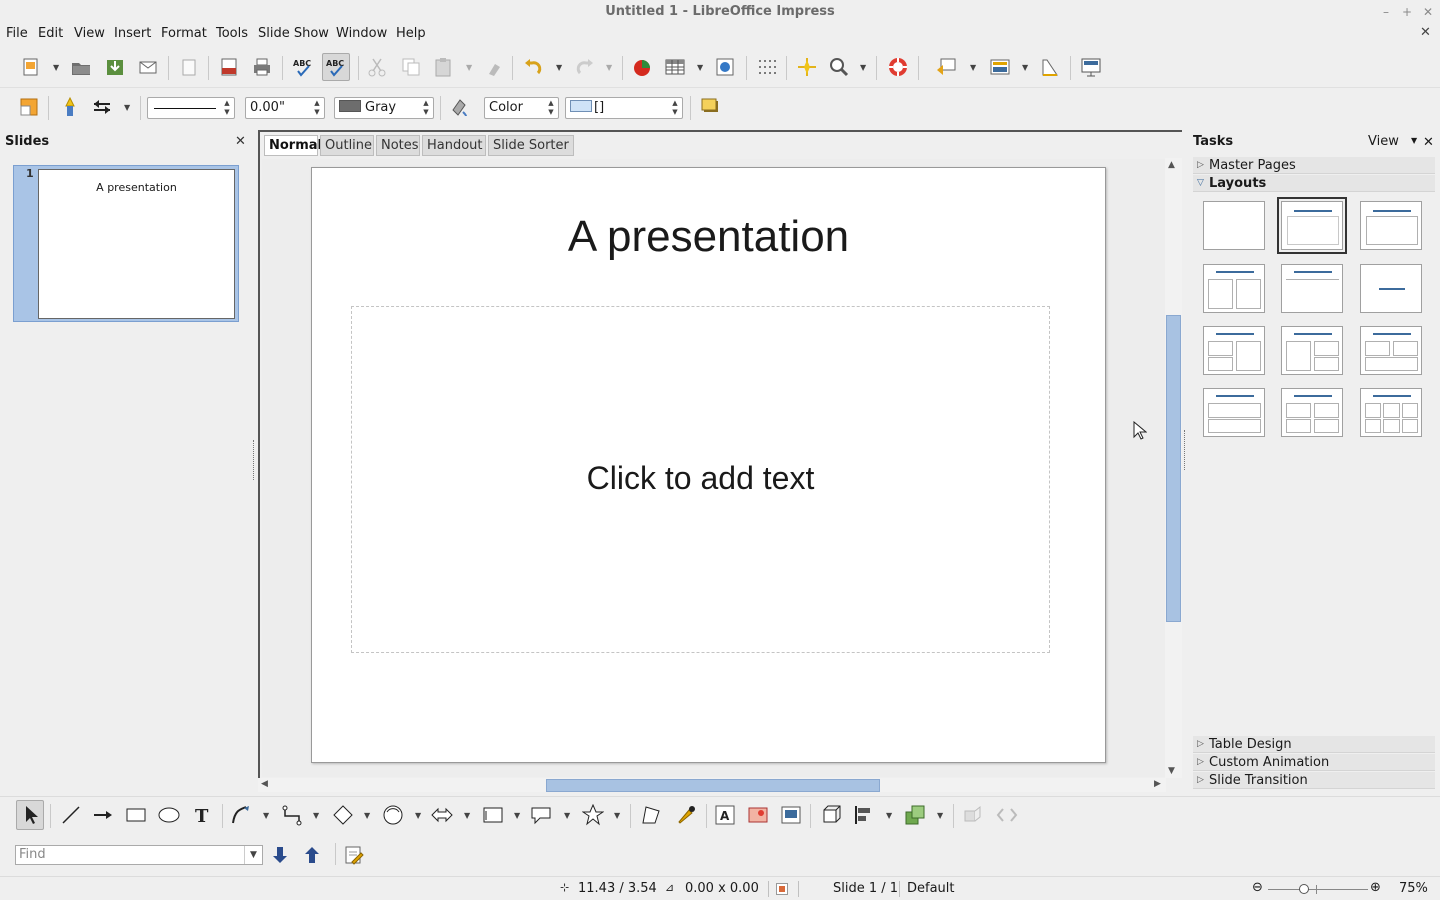 The image size is (1440, 900). Describe the element at coordinates (50, 34) in the screenshot. I see `menu-edit: Edit` at that location.